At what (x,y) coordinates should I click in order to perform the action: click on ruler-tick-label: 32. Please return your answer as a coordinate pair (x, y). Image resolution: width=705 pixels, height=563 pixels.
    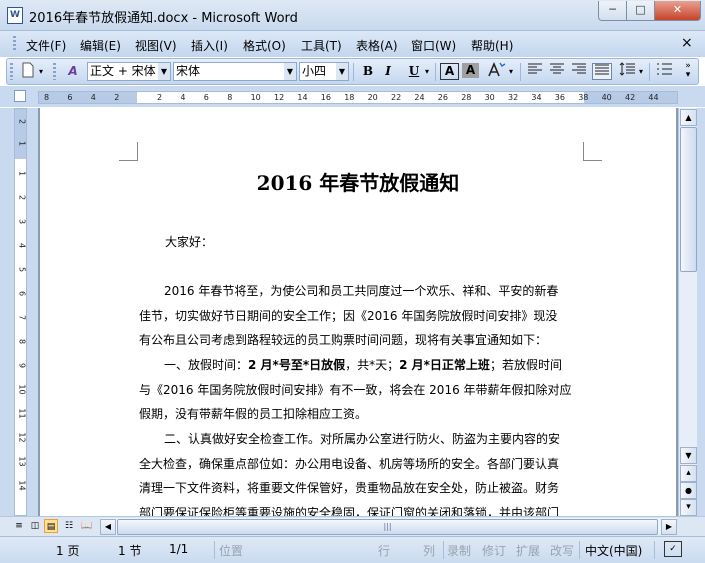
    Looking at the image, I should click on (513, 97).